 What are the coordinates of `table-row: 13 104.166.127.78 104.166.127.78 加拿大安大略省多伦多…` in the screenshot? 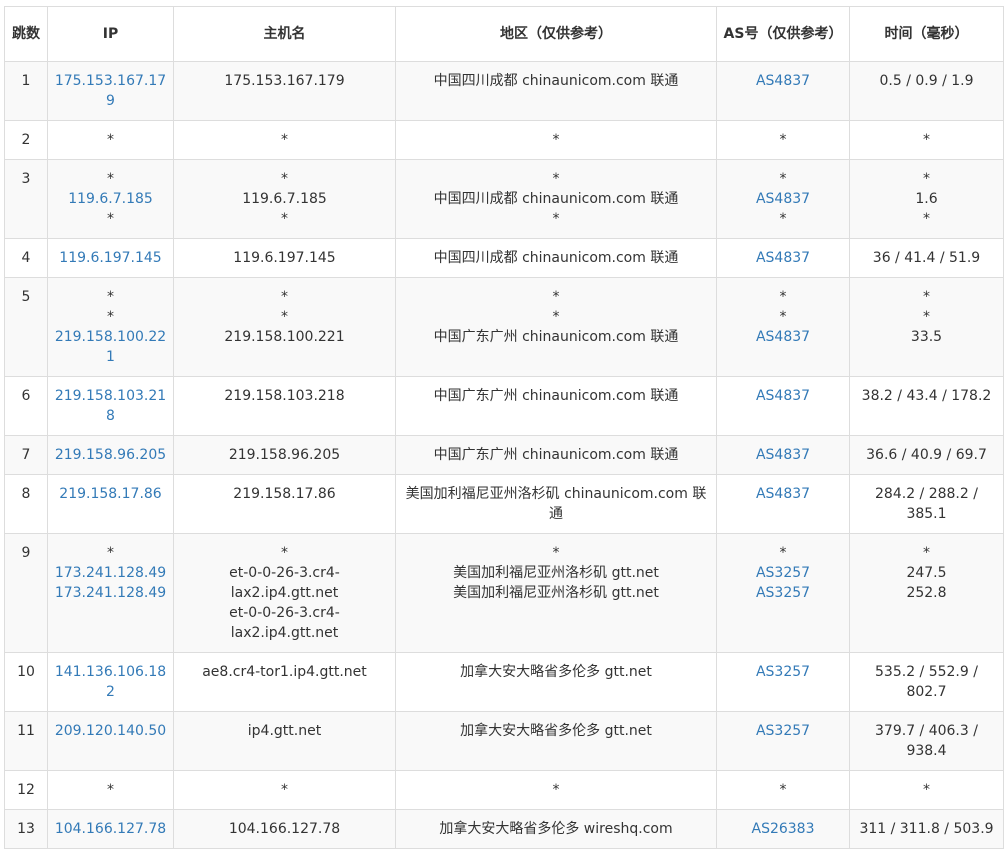 It's located at (504, 829).